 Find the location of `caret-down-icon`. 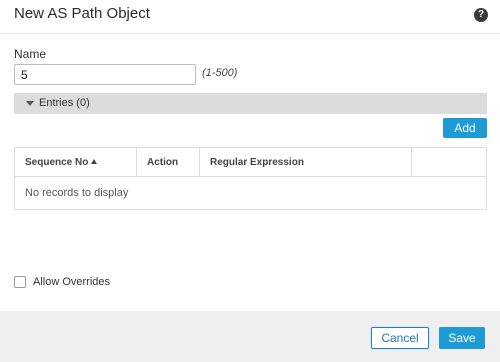

caret-down-icon is located at coordinates (30, 103).